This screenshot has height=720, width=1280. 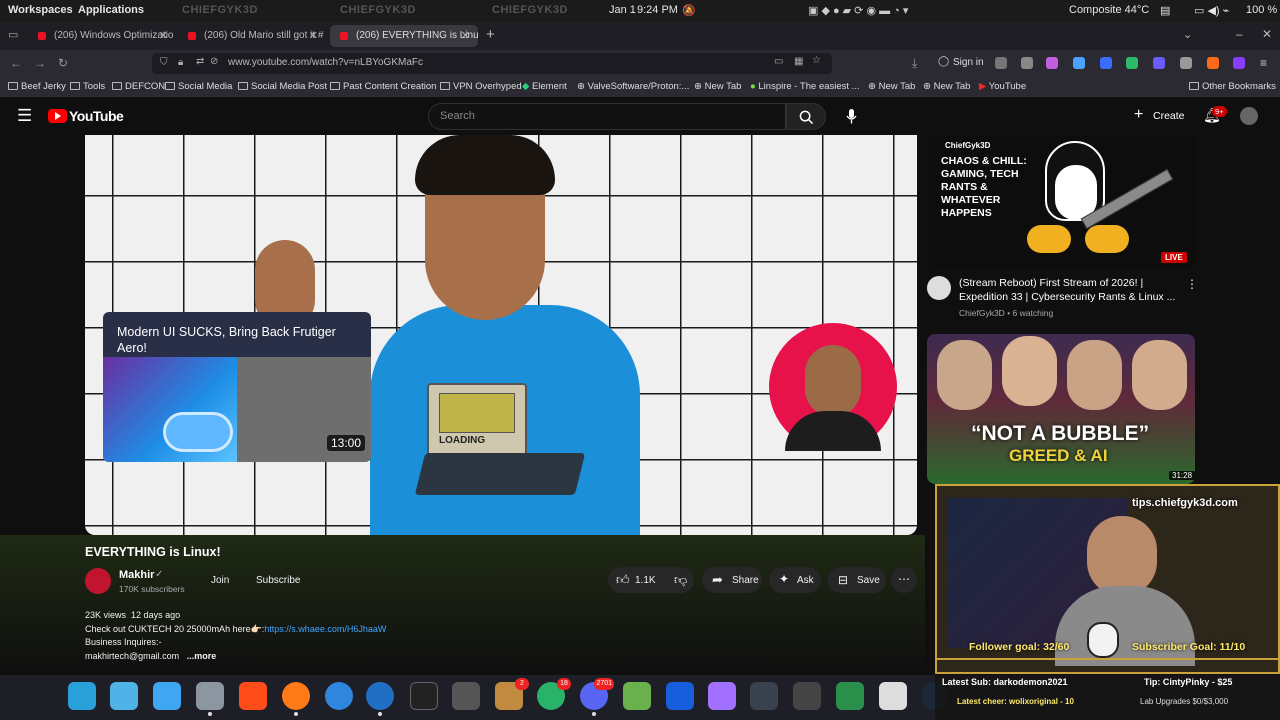 I want to click on app-menu-icon: ≡, so click(x=1263, y=63).